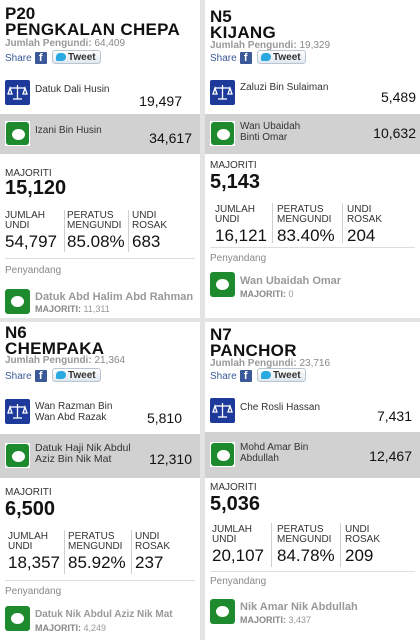  Describe the element at coordinates (274, 453) in the screenshot. I see `candidate-name: Mohd Amar Bin Abdullah` at that location.